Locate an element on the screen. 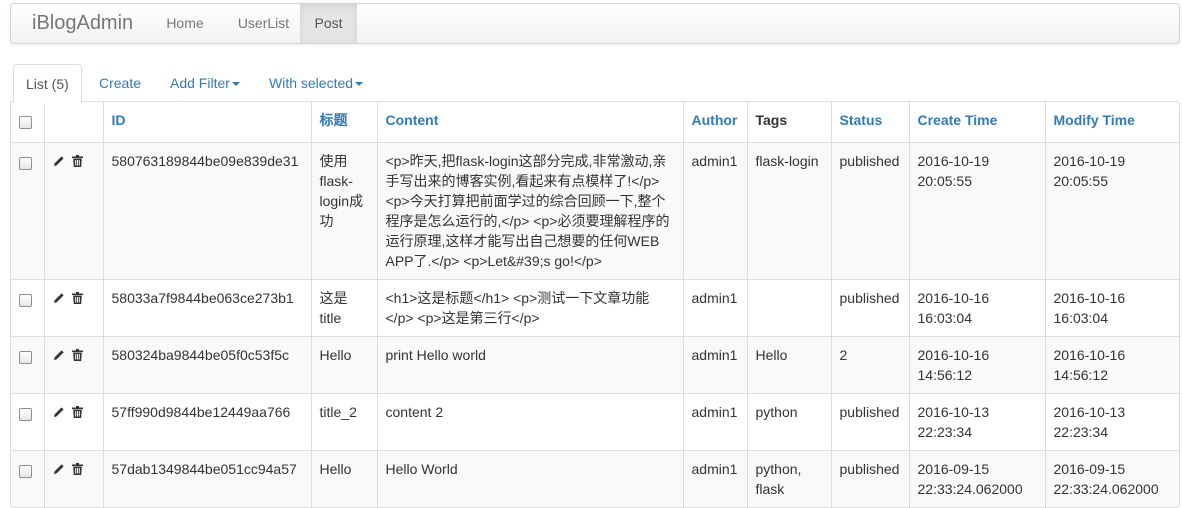  cell-modify-time: 2016-09-15 22:33:24.062000 is located at coordinates (1111, 478).